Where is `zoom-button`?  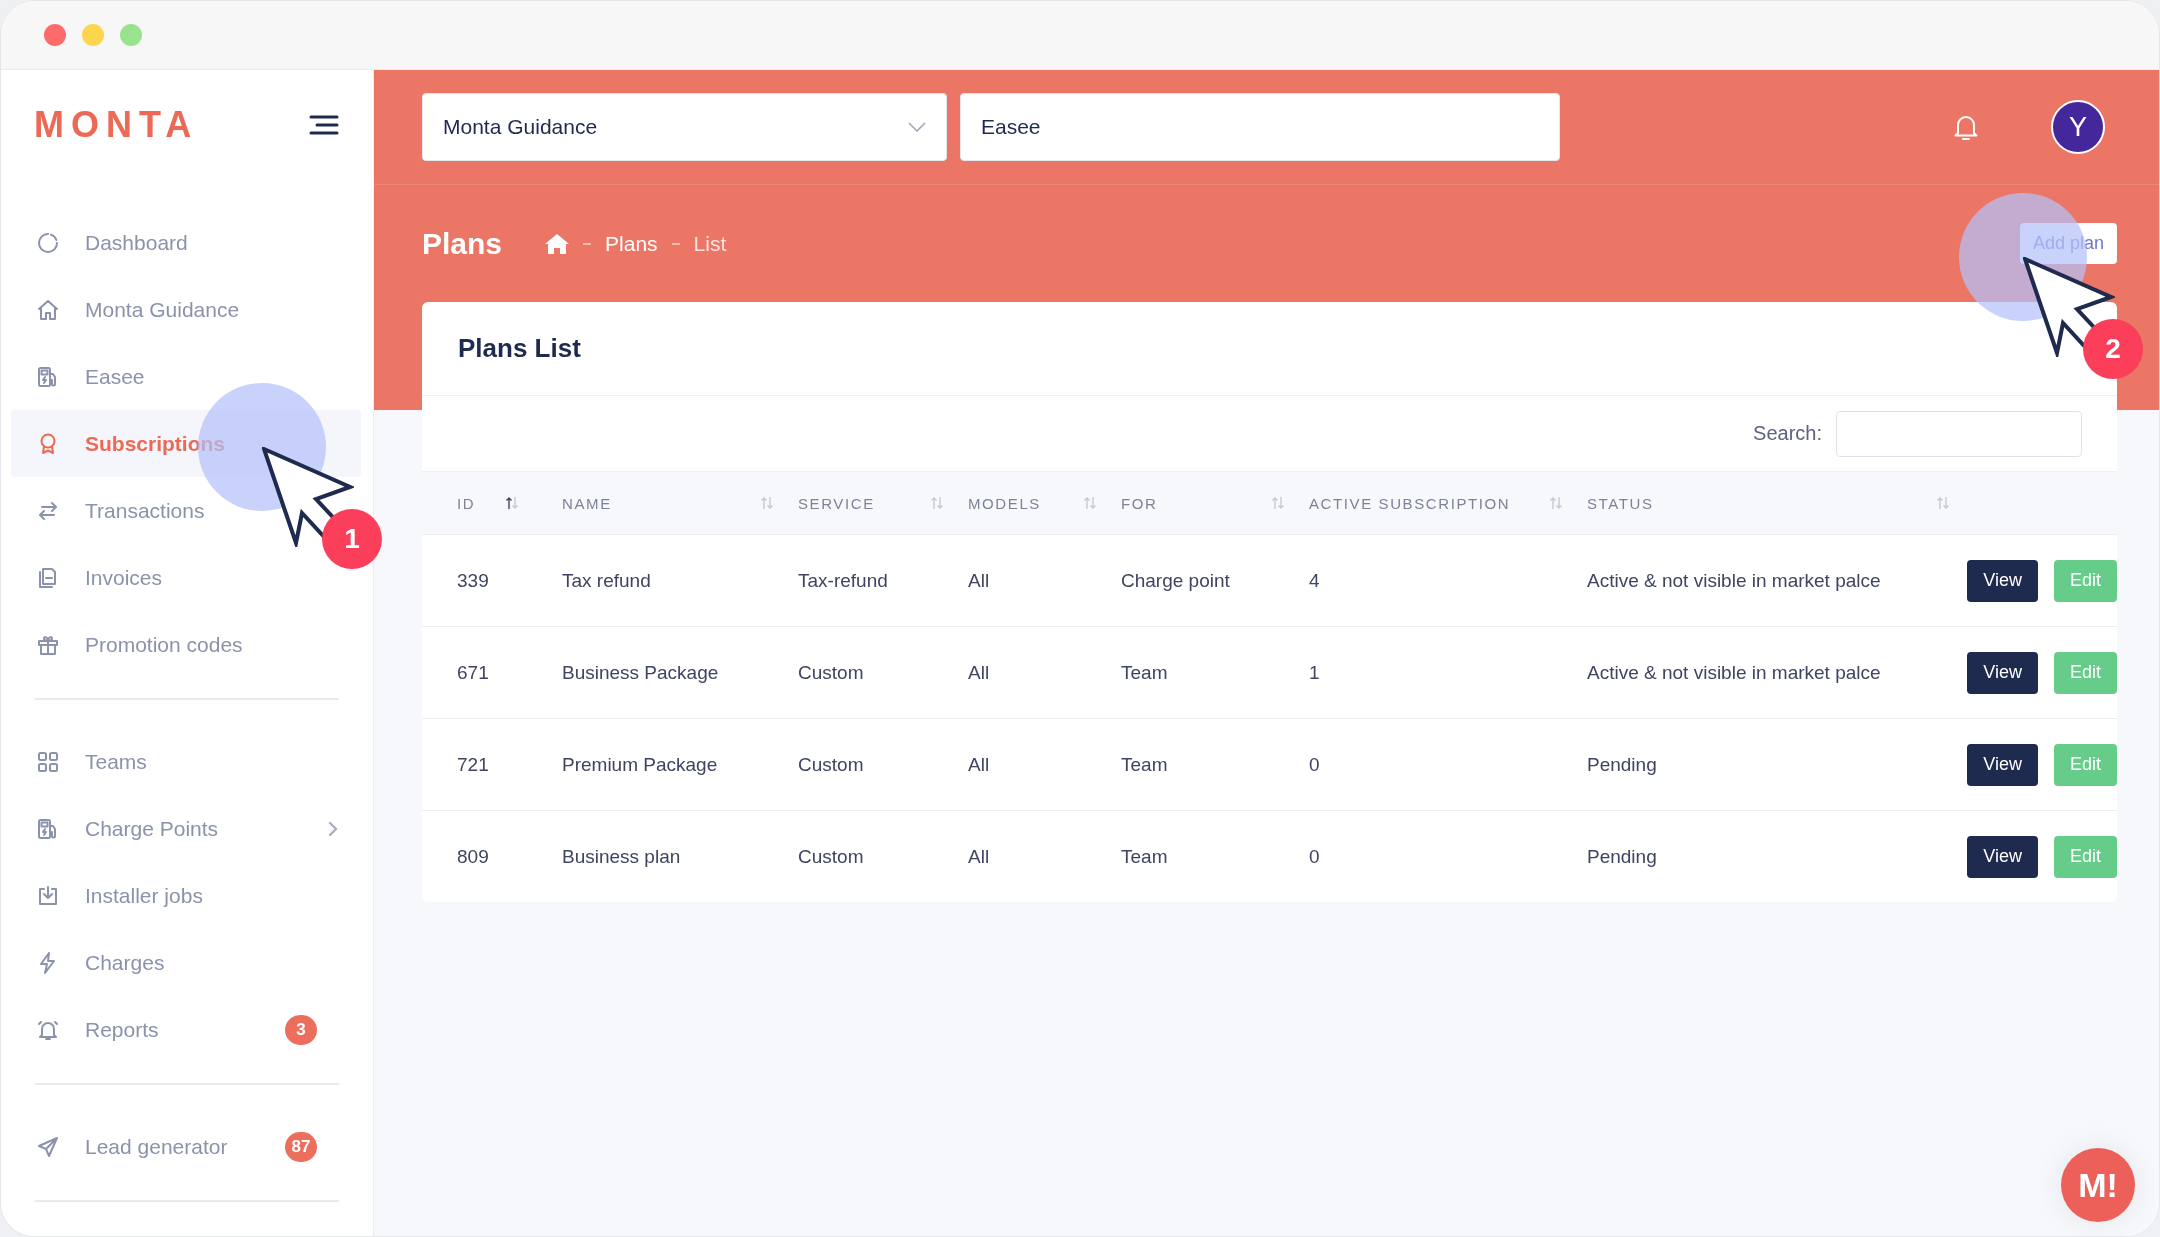 zoom-button is located at coordinates (131, 35).